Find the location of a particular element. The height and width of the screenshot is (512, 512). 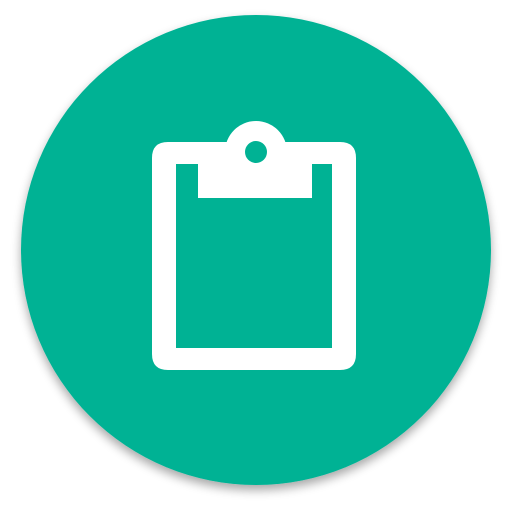

clipboard-clip-hole is located at coordinates (256, 152).